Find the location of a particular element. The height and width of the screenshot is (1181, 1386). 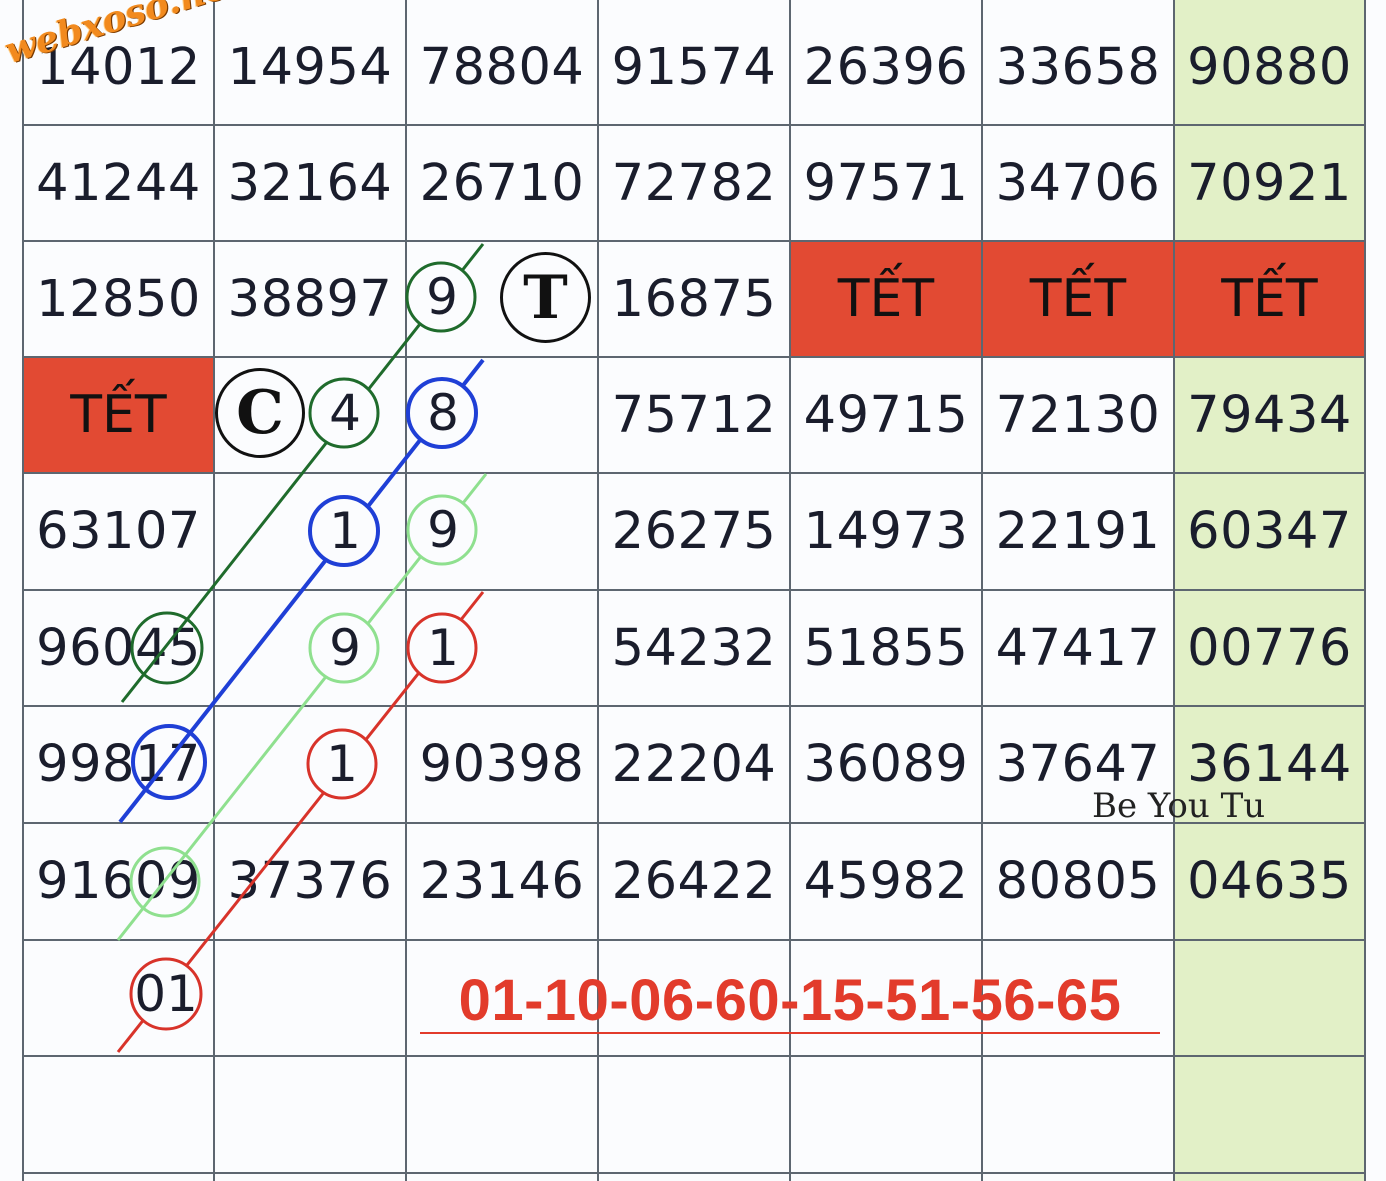

result-numbers: 01-10-06-60-15-51-56-65 is located at coordinates (790, 1001).